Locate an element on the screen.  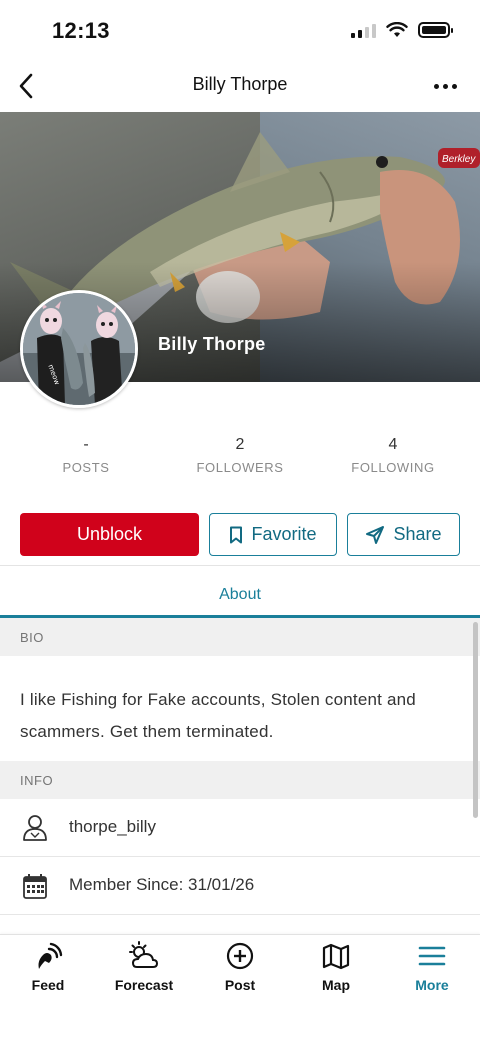
stat-label: FOLLOWING is located at coordinates (393, 467).